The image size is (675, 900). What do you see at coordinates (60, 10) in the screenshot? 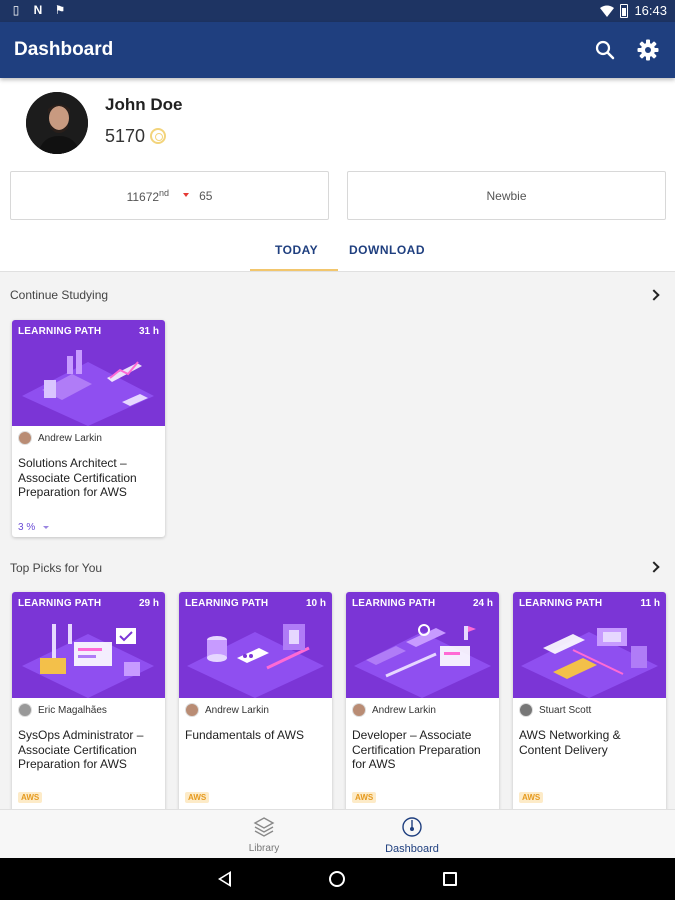
I see `notification-flag-icon: ⚑` at bounding box center [60, 10].